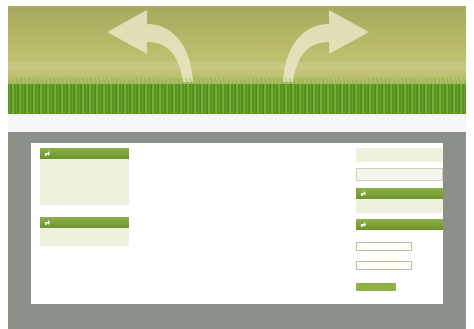 The height and width of the screenshot is (329, 474). Describe the element at coordinates (237, 320) in the screenshot. I see `footer` at that location.